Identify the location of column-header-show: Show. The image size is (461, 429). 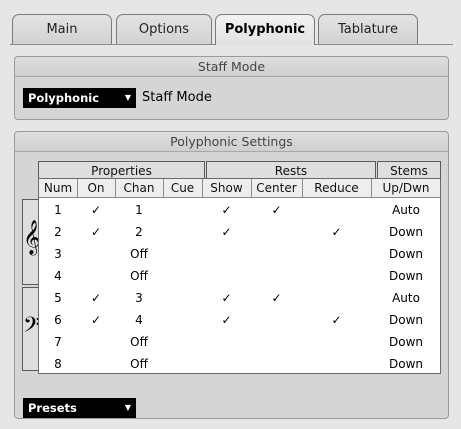
(226, 188).